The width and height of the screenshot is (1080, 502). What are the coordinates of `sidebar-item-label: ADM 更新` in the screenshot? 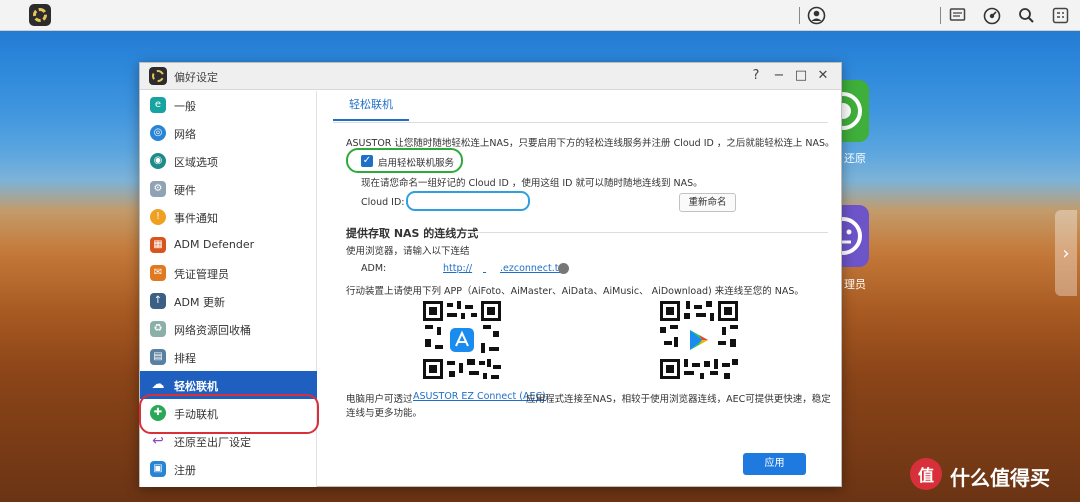 It's located at (199, 302).